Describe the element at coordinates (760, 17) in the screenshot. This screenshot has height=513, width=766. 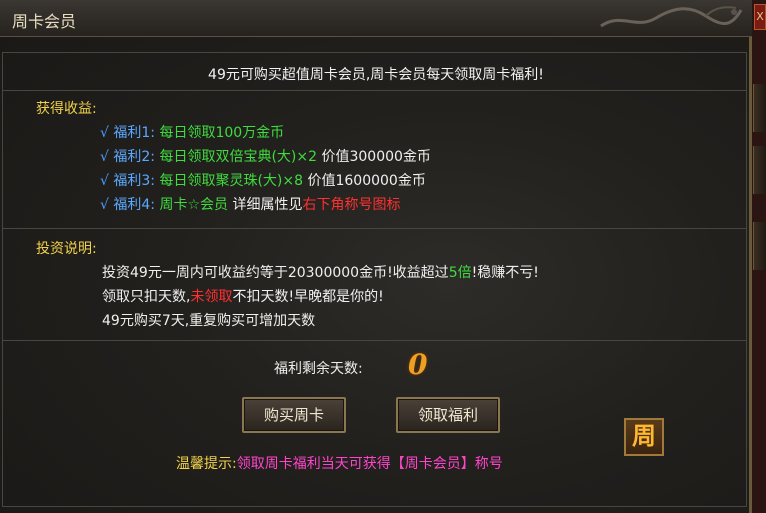
I see `close-icon: X` at that location.